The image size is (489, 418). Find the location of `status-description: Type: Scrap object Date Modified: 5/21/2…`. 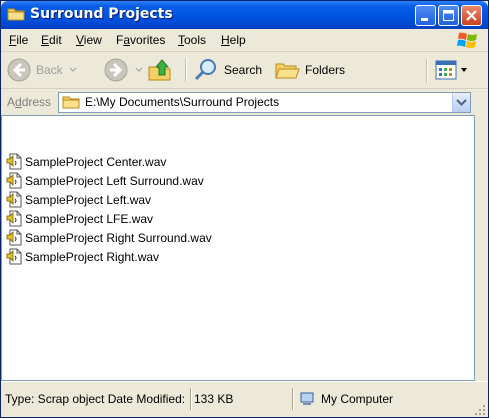

status-description: Type: Scrap object Date Modified: 5/21/2… is located at coordinates (96, 399).